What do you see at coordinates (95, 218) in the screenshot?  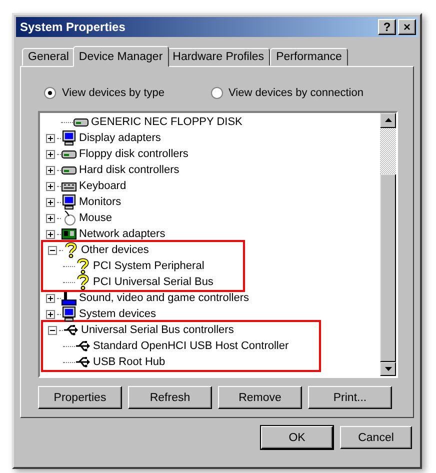 I see `tree-item: Mouse` at bounding box center [95, 218].